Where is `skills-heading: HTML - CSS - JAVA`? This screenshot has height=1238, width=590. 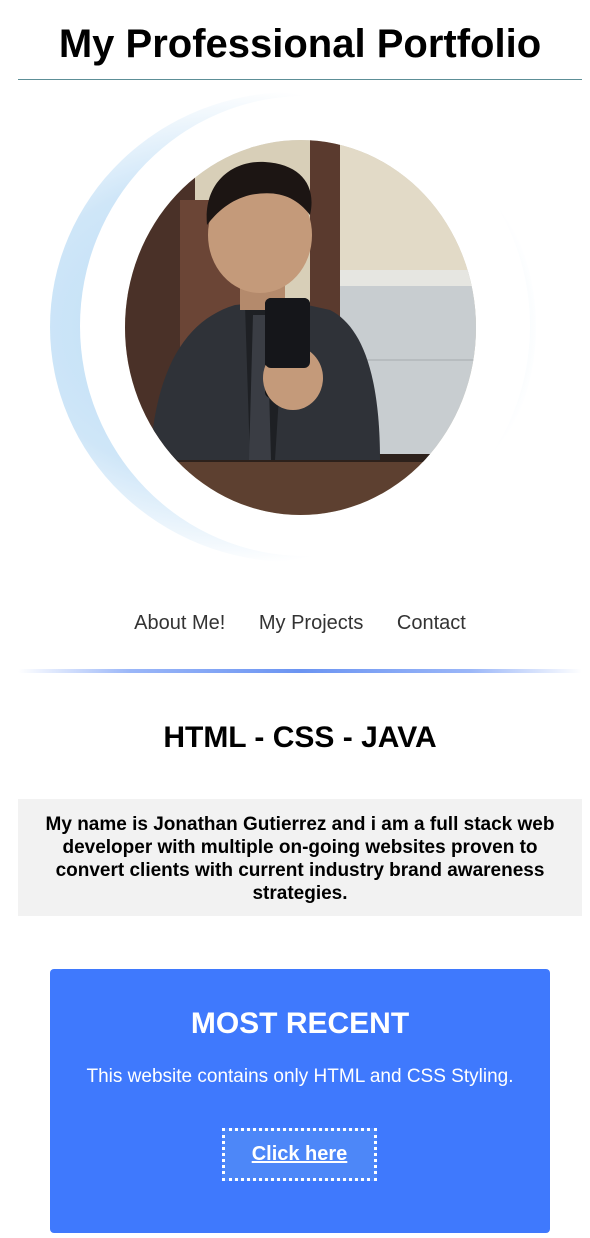 skills-heading: HTML - CSS - JAVA is located at coordinates (300, 737).